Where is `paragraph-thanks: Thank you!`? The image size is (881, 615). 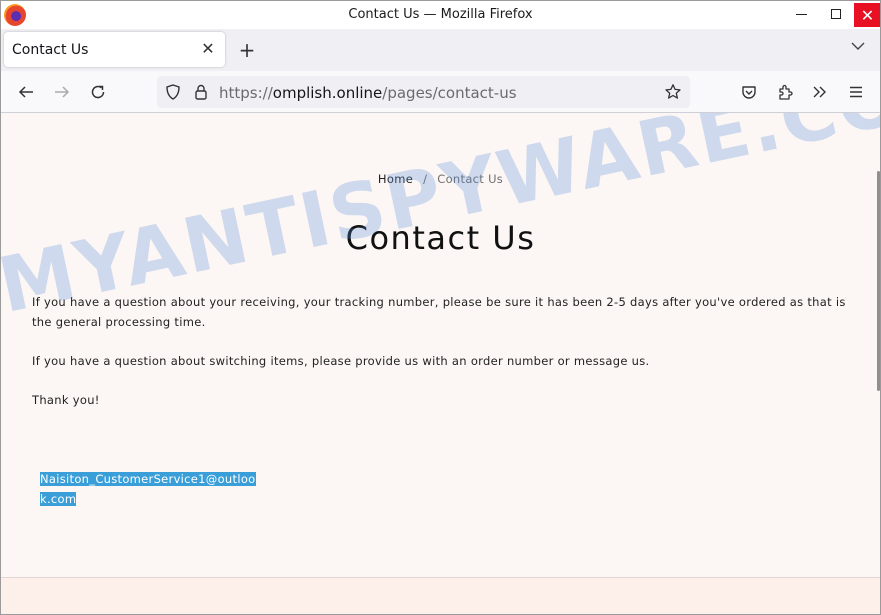
paragraph-thanks: Thank you! is located at coordinates (66, 400).